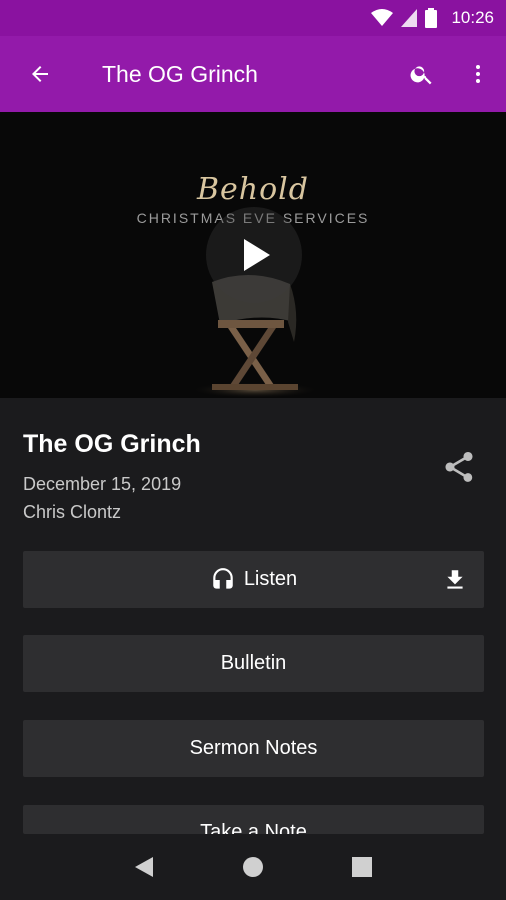 This screenshot has height=900, width=506. What do you see at coordinates (180, 73) in the screenshot?
I see `page-title: The OG Grinch` at bounding box center [180, 73].